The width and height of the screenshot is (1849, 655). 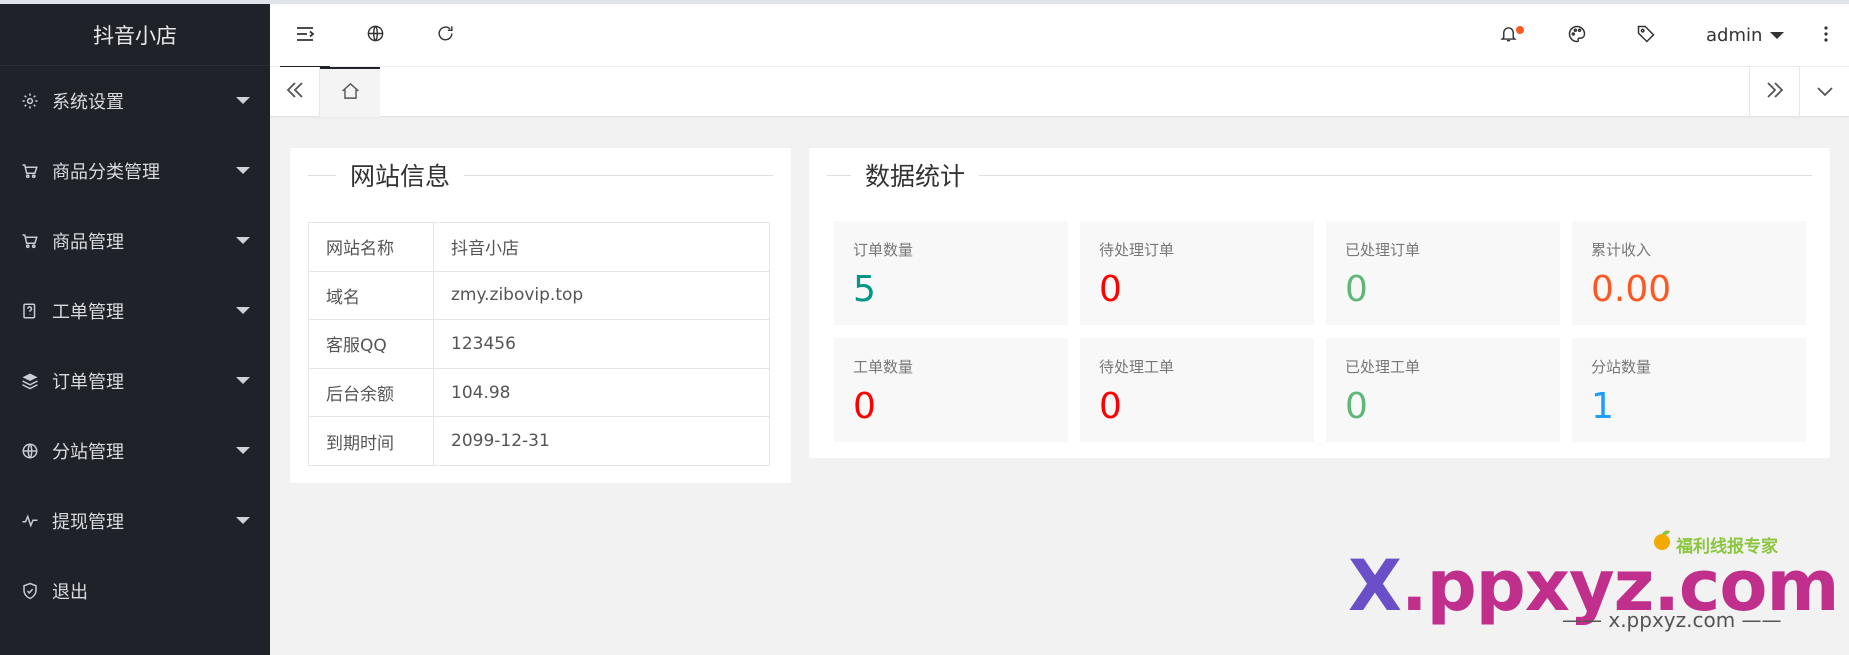 What do you see at coordinates (30, 521) in the screenshot?
I see `pulse-icon` at bounding box center [30, 521].